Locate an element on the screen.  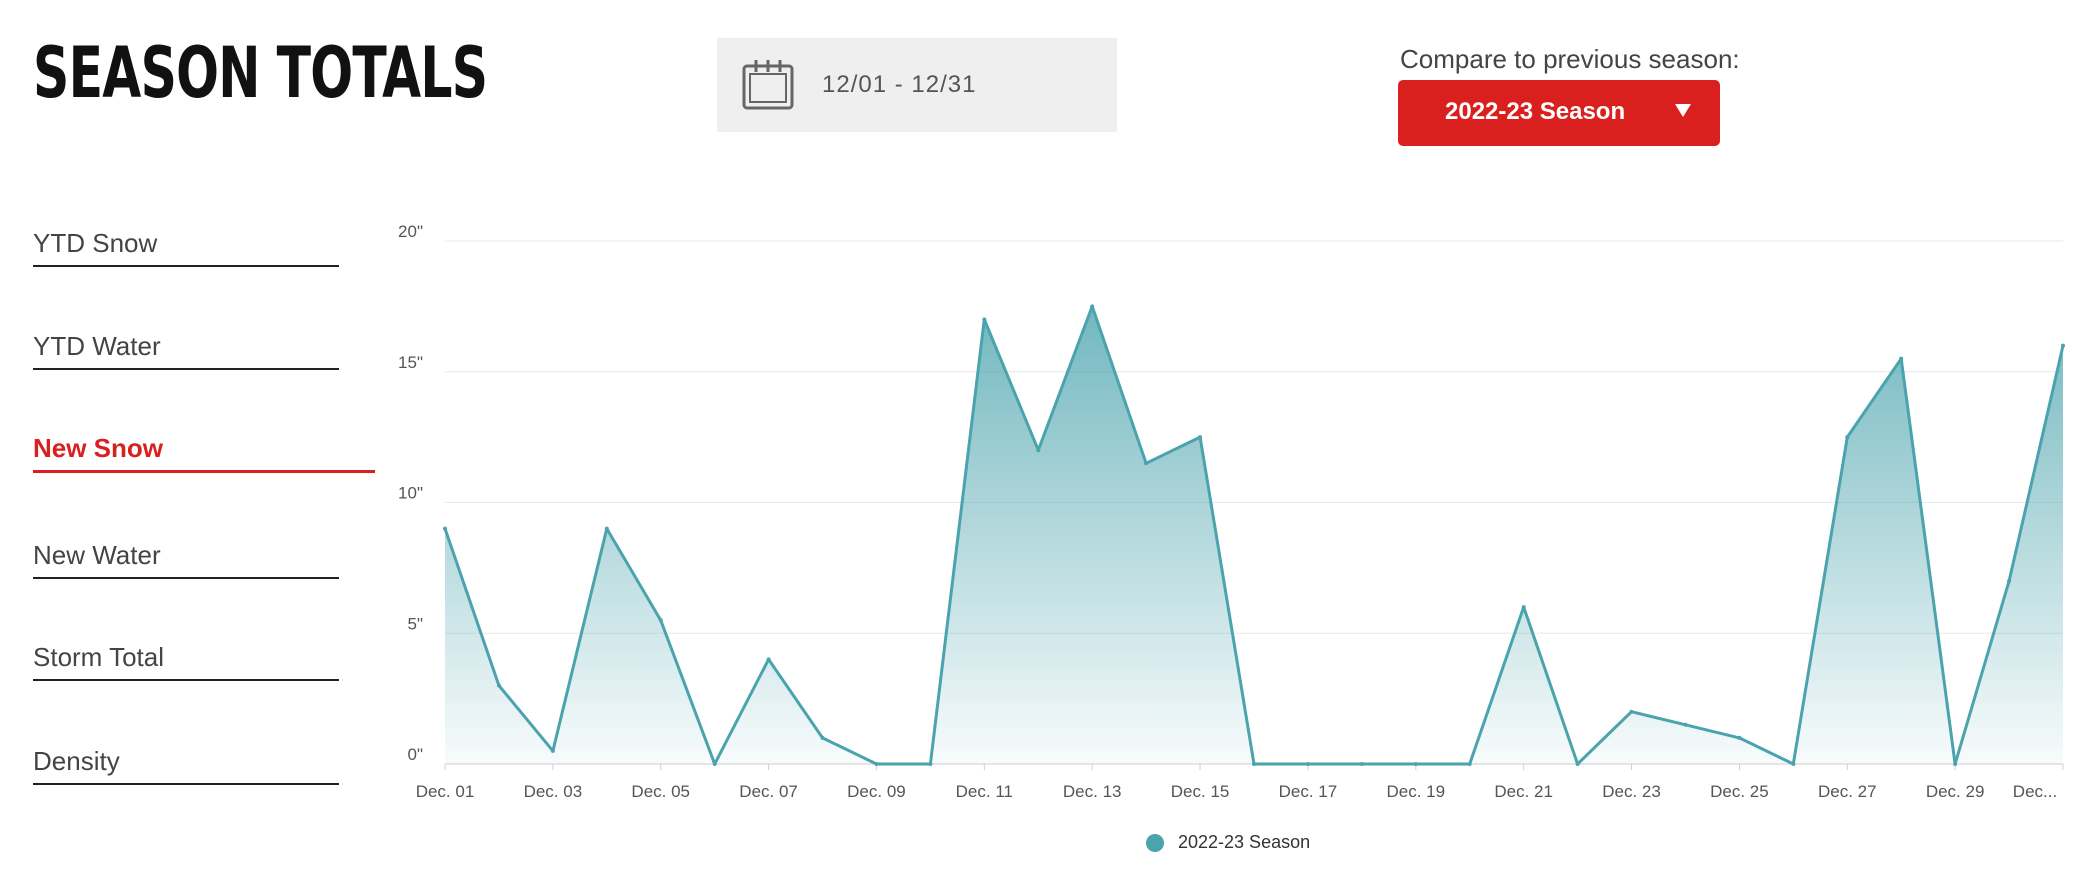
x-tick-label: Dec. 01 is located at coordinates (445, 791).